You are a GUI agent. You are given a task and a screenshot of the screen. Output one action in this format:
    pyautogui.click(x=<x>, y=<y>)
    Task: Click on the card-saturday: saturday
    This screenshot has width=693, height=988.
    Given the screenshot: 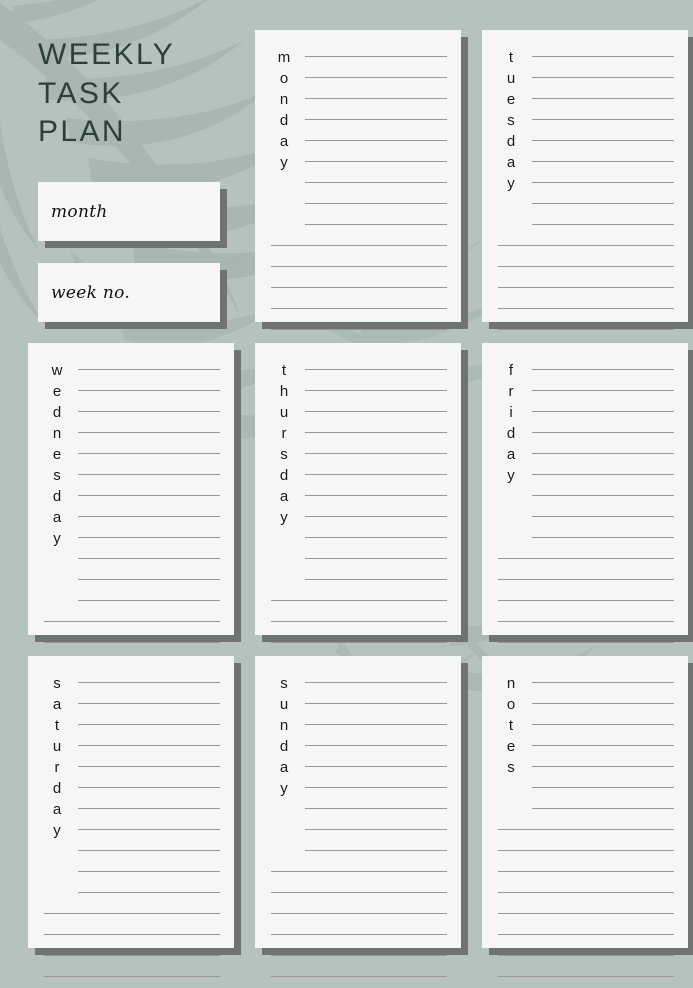 What is the action you would take?
    pyautogui.click(x=131, y=816)
    